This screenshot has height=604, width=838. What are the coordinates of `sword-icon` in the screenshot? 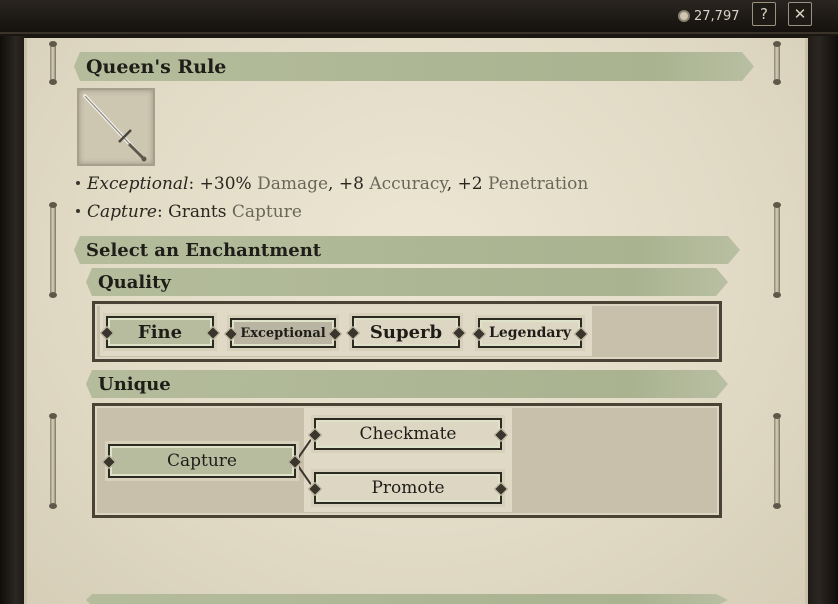 It's located at (115, 128).